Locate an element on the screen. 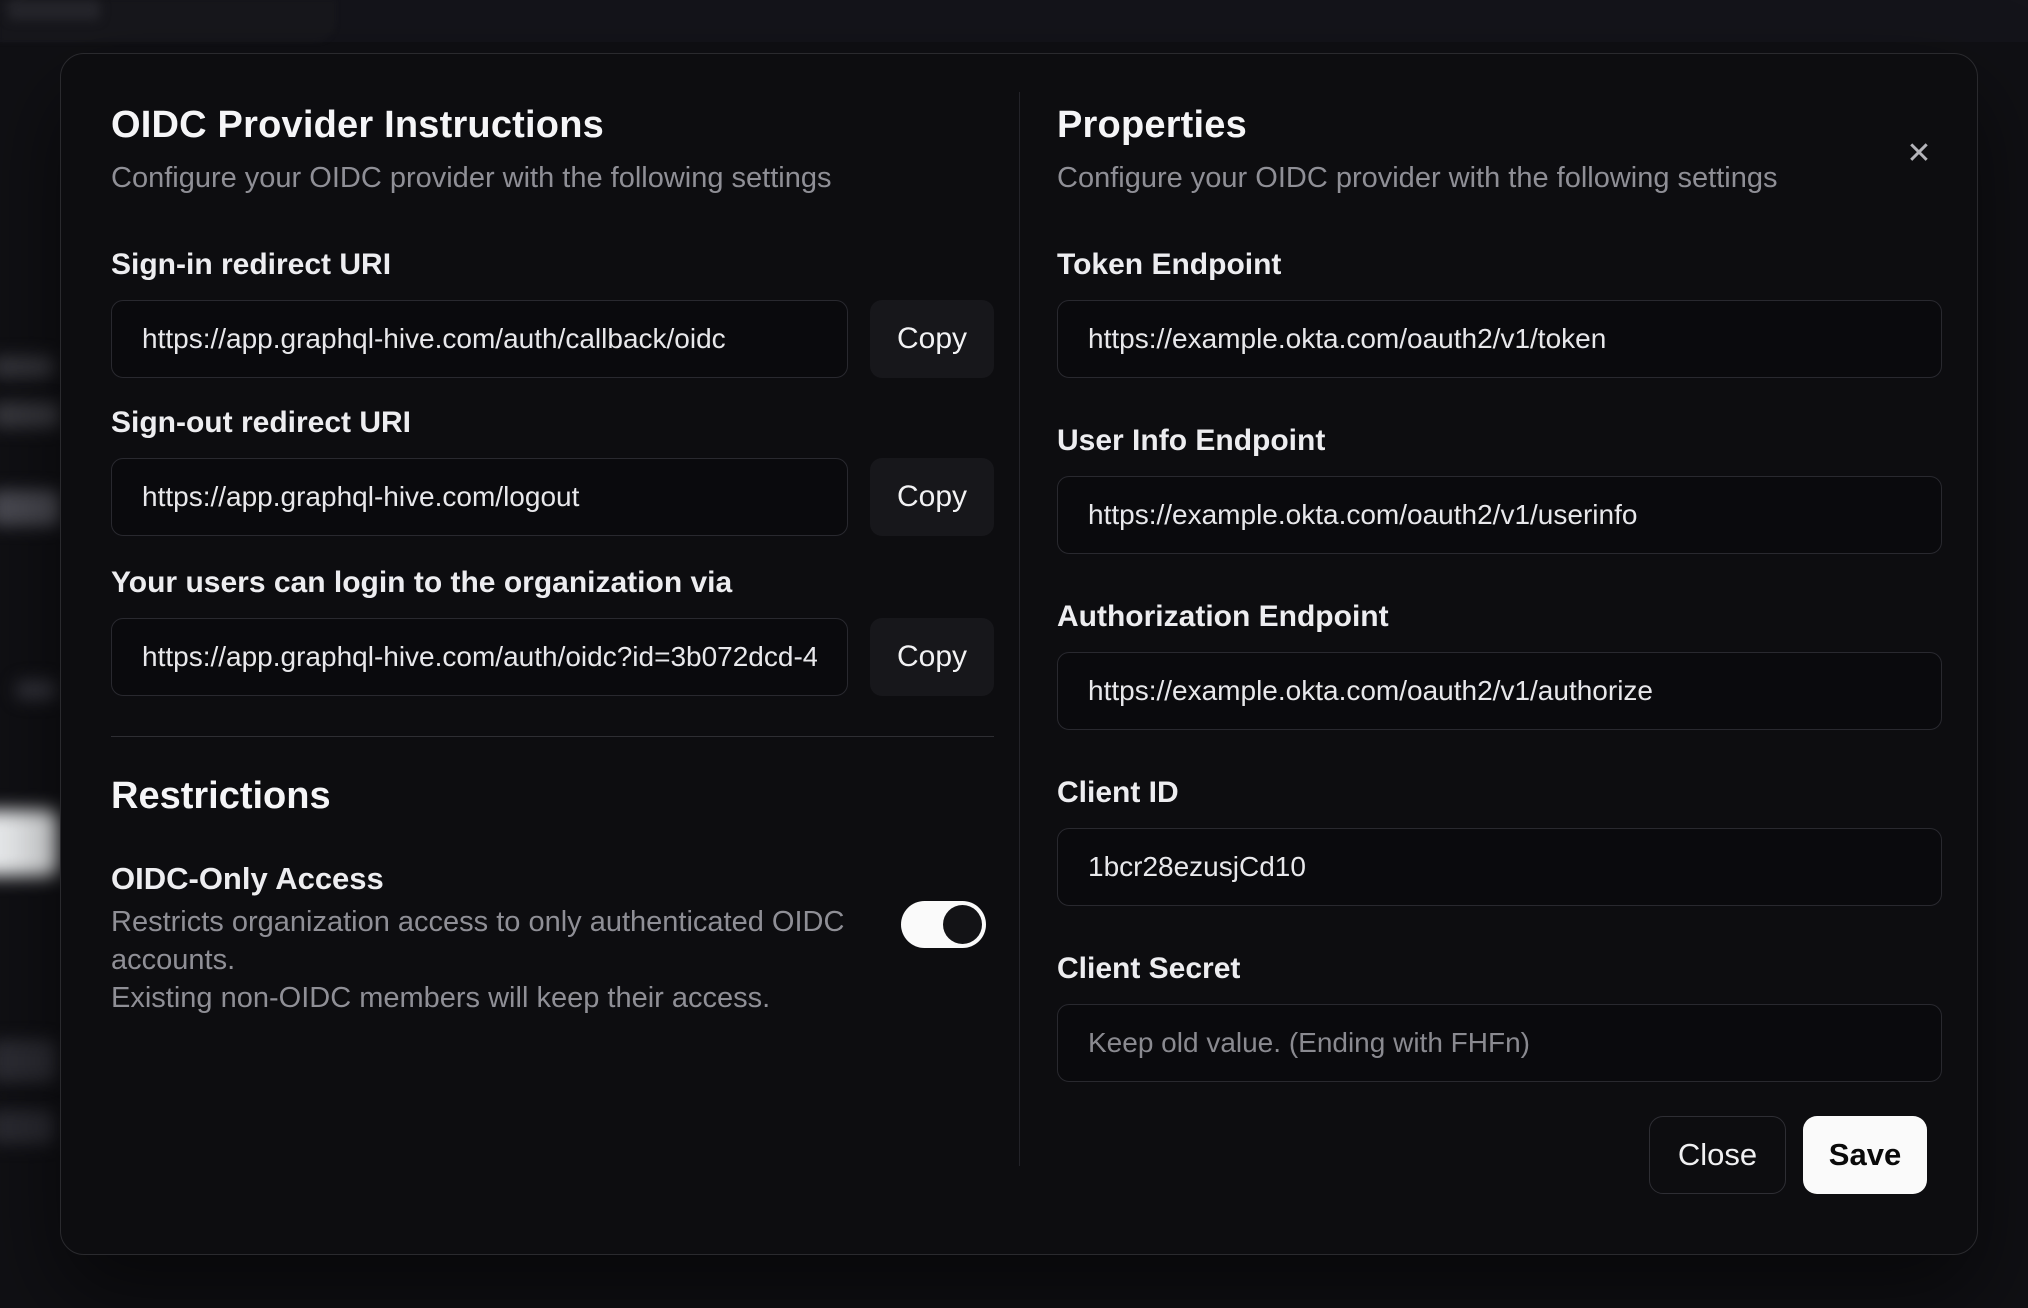 The width and height of the screenshot is (2028, 1308). client-id-input is located at coordinates (1499, 867).